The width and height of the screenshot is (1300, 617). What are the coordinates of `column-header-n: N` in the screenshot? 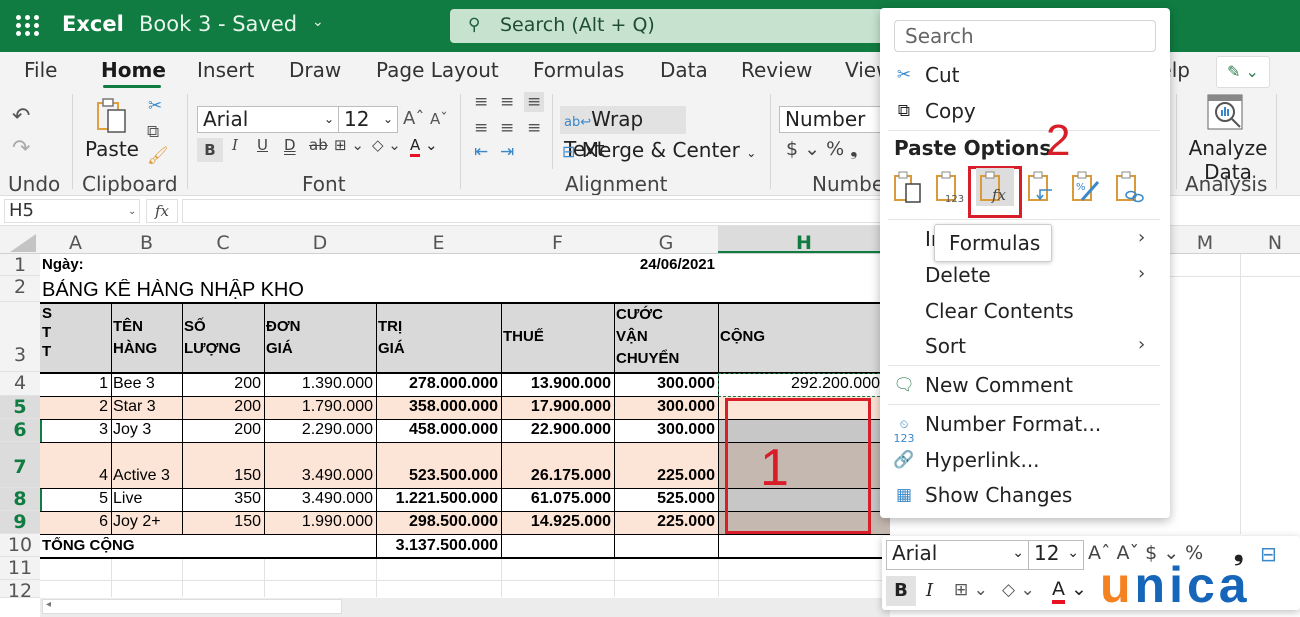 It's located at (1270, 243).